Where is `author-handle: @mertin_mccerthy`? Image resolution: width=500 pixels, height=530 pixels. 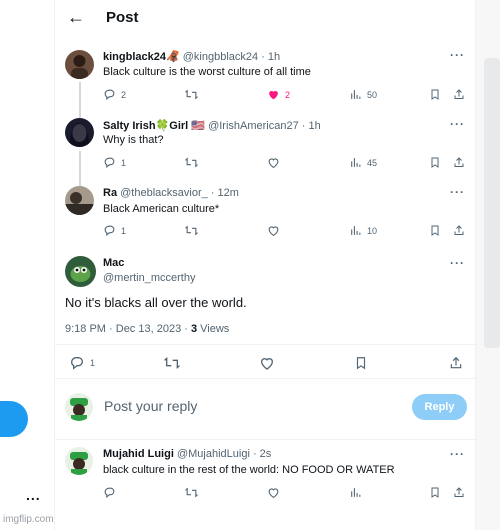
author-handle: @mertin_mccerthy is located at coordinates (149, 278).